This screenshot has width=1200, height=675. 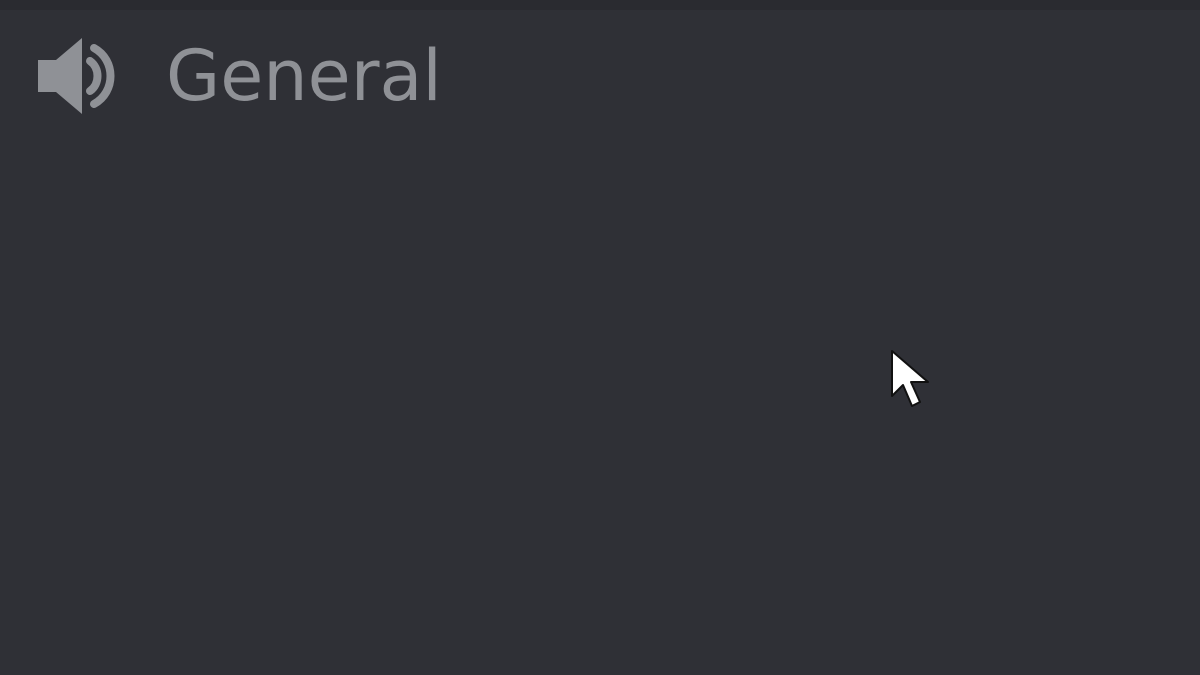 I want to click on mouse-cursor-icon, so click(x=910, y=378).